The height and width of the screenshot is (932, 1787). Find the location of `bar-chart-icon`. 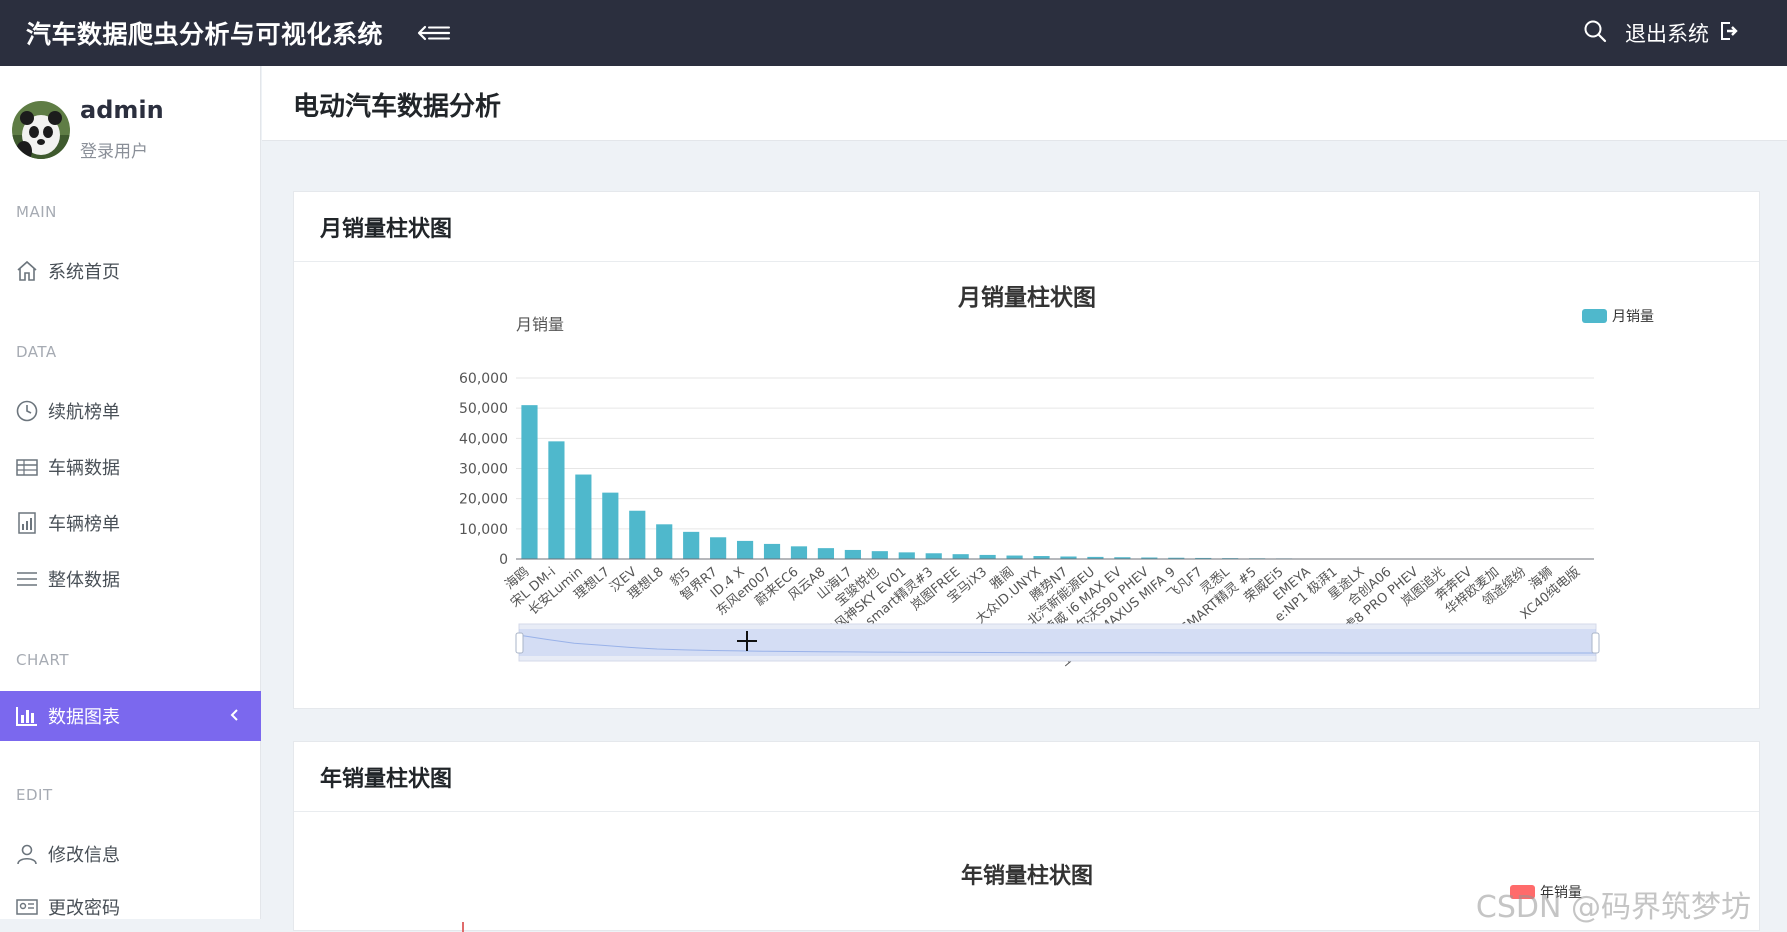

bar-chart-icon is located at coordinates (27, 716).